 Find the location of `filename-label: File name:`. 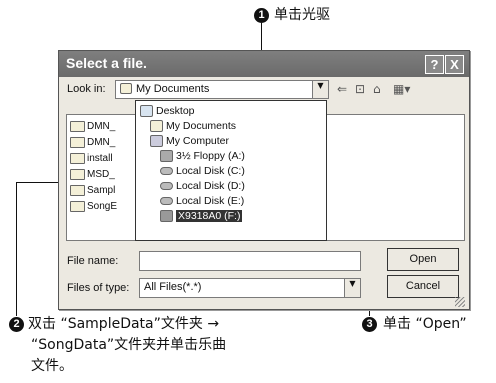

filename-label: File name: is located at coordinates (93, 261).